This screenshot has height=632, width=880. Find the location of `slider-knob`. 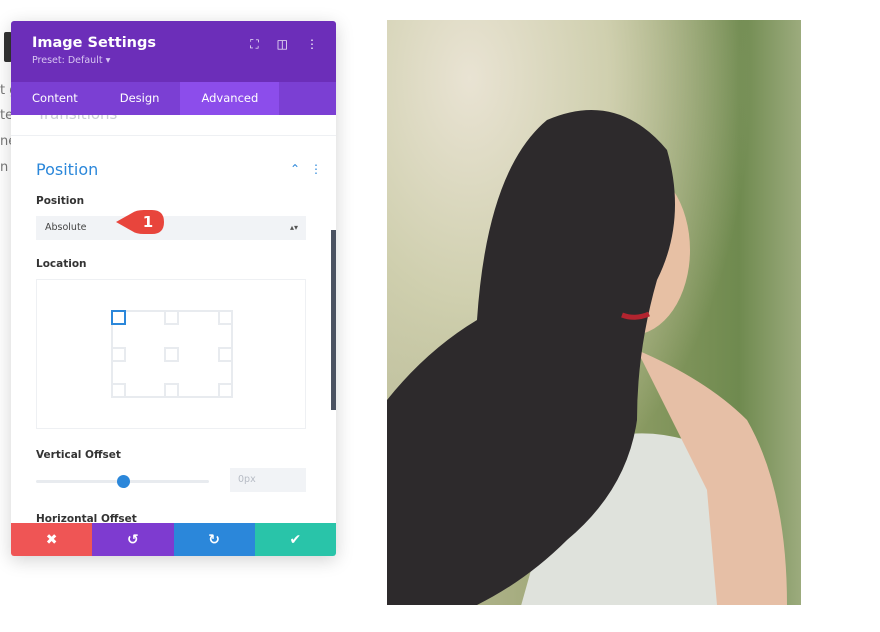

slider-knob is located at coordinates (123, 481).